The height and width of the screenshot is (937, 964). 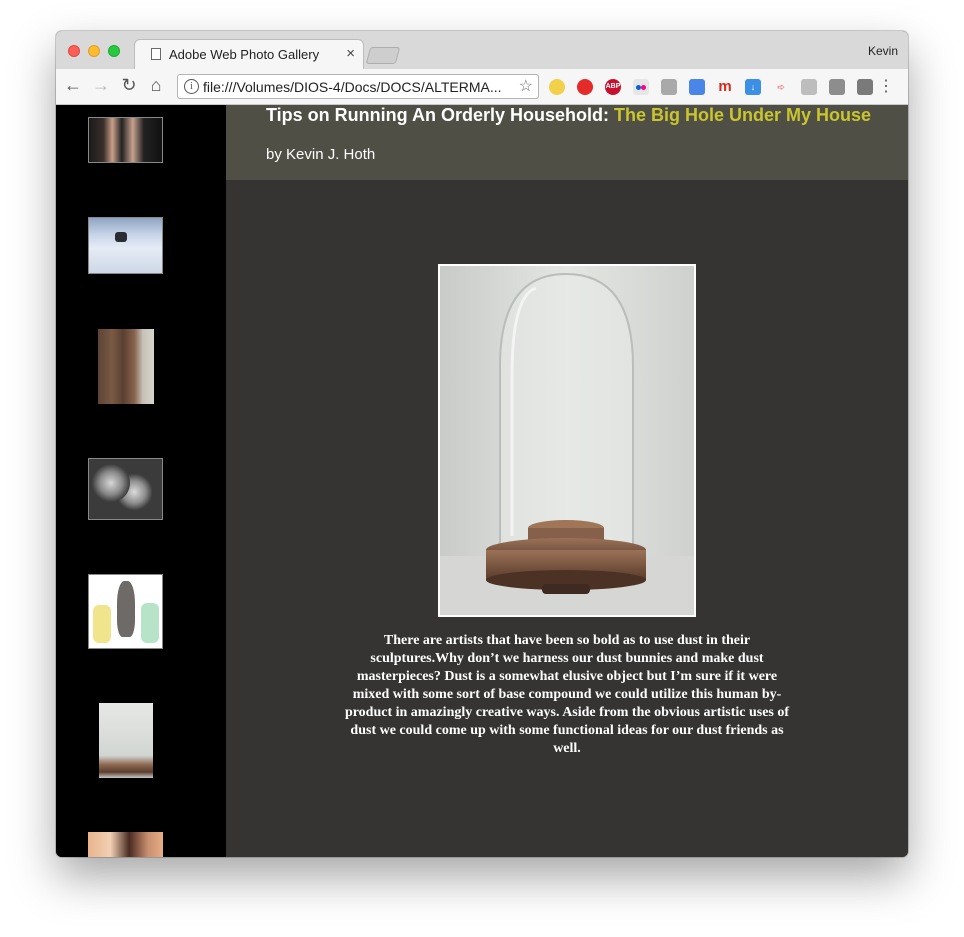 What do you see at coordinates (383, 55) in the screenshot?
I see `new-tab-button` at bounding box center [383, 55].